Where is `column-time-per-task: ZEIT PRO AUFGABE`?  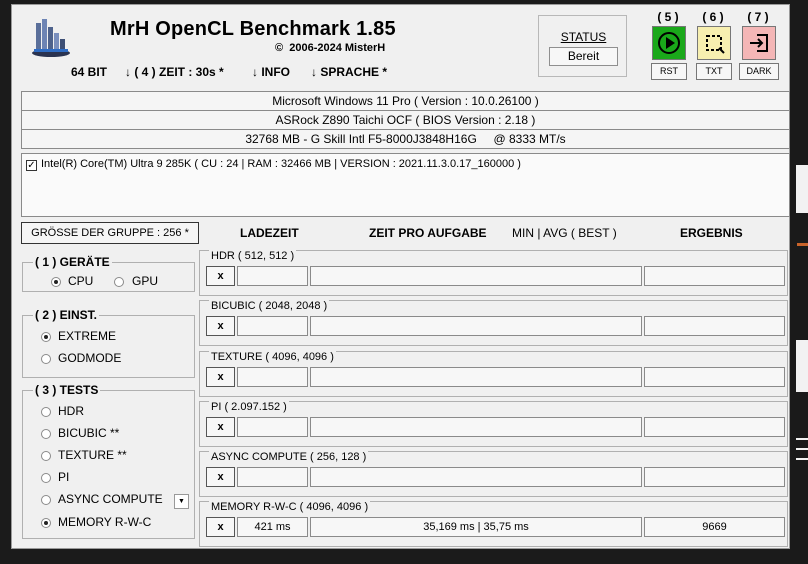
column-time-per-task: ZEIT PRO AUFGABE is located at coordinates (428, 233).